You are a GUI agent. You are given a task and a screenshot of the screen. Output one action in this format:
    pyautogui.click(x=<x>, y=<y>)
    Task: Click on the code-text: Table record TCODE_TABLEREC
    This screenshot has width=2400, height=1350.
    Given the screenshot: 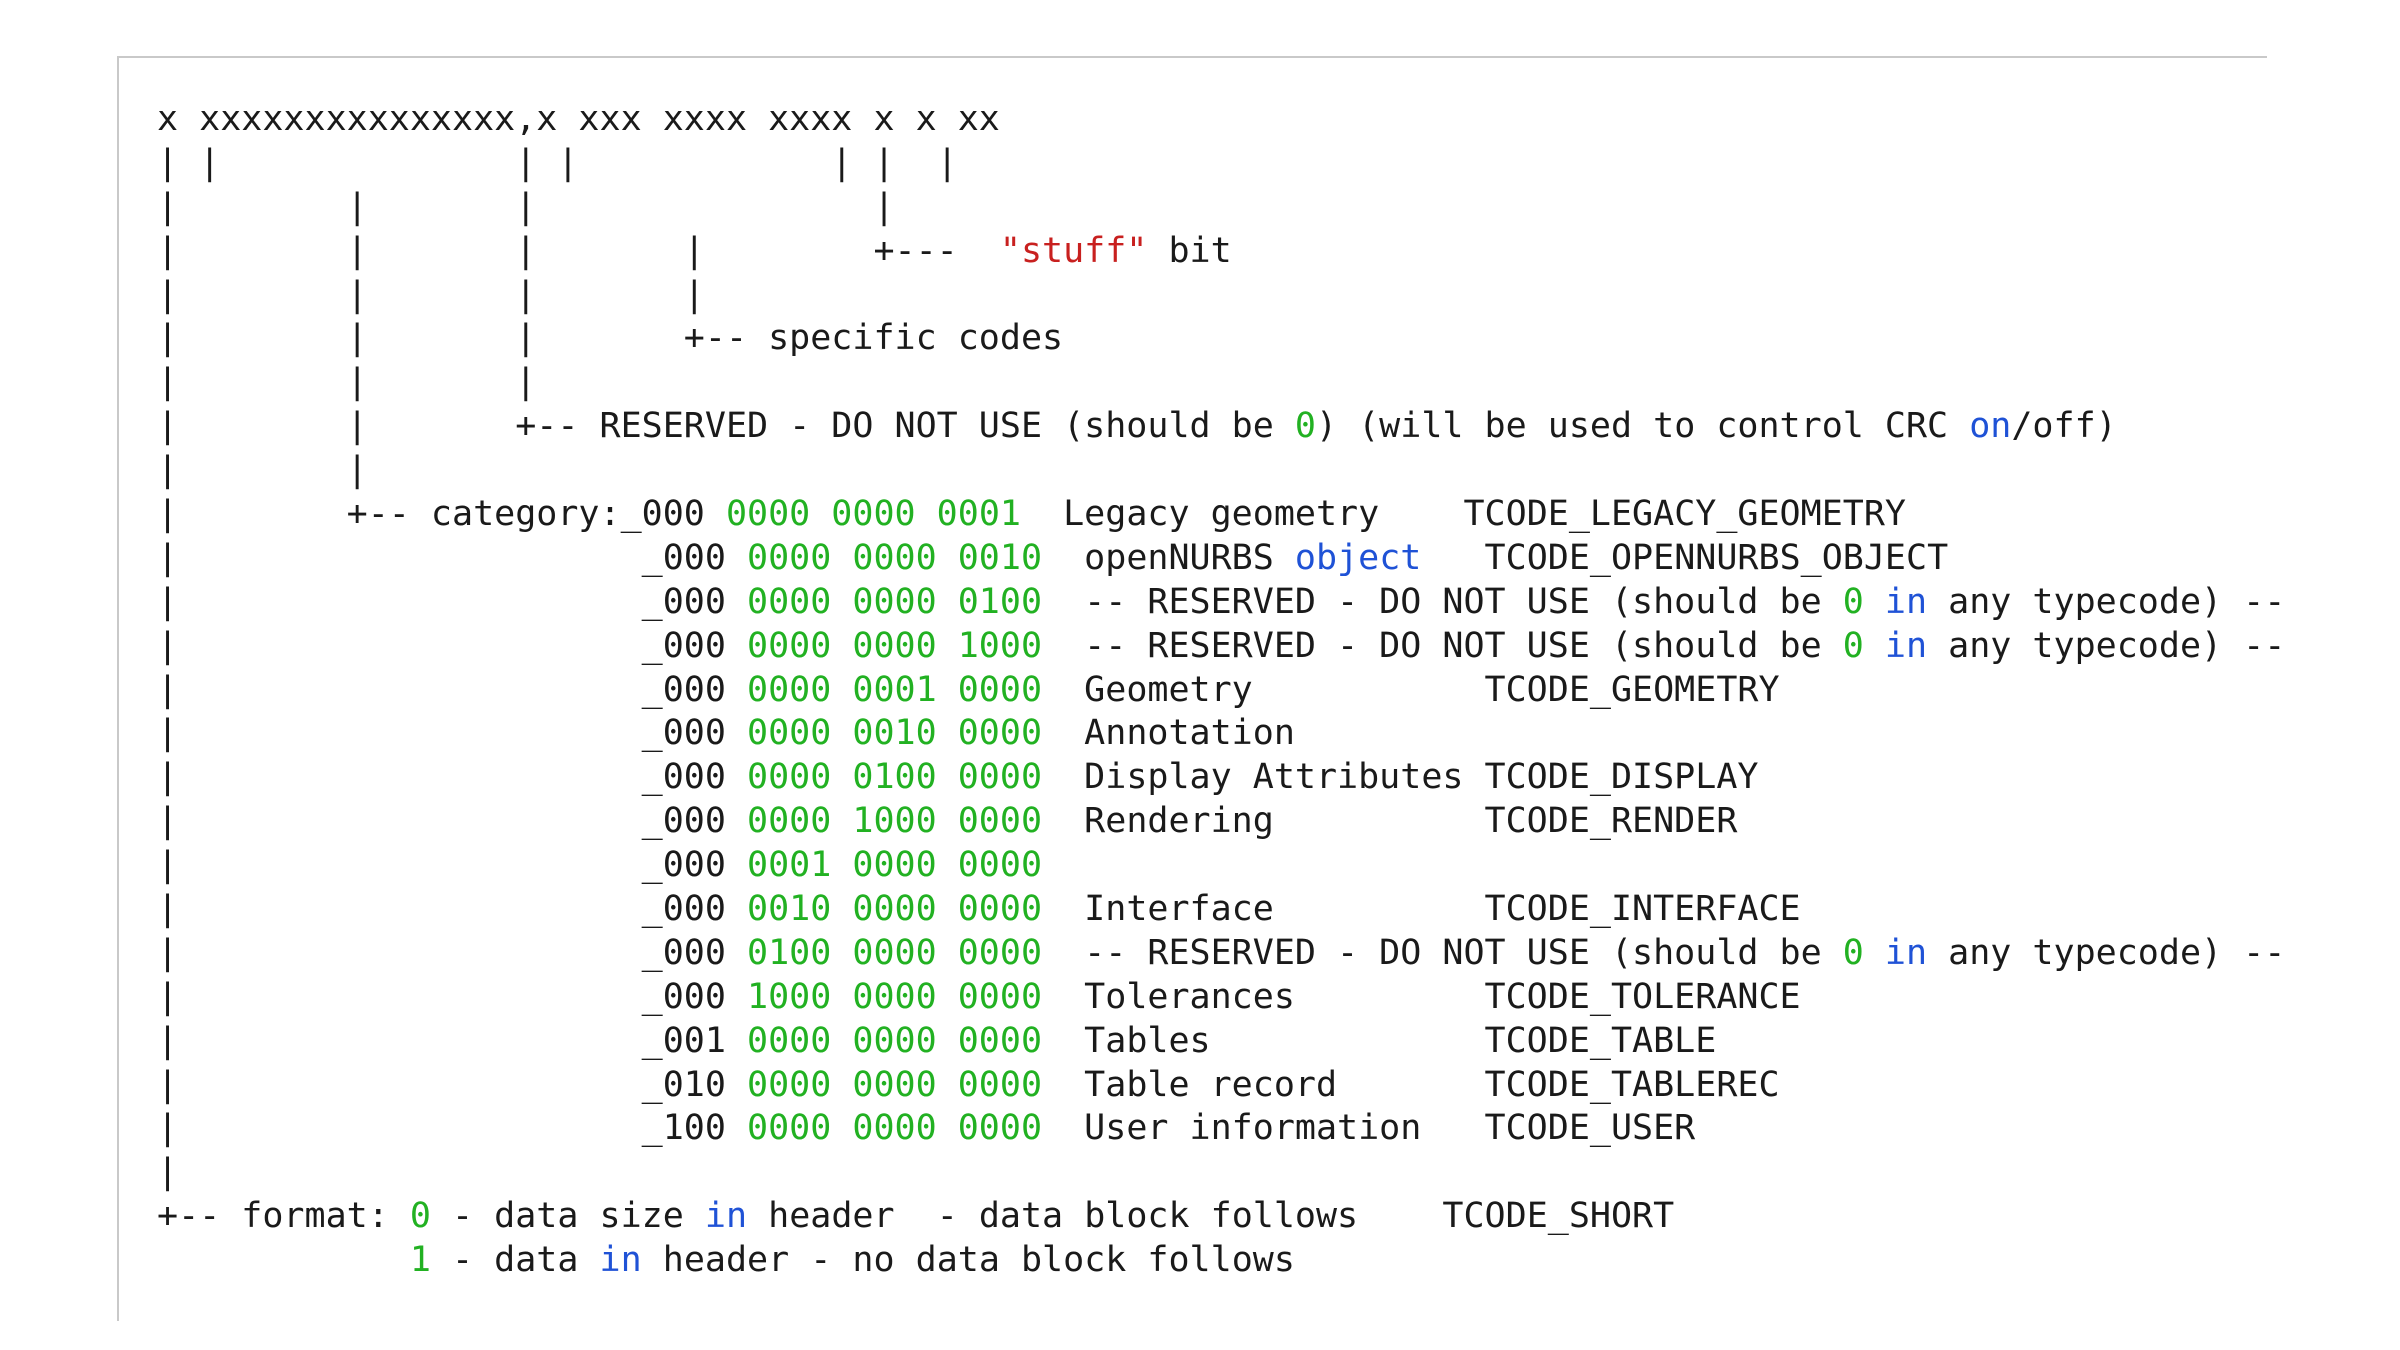 What is the action you would take?
    pyautogui.click(x=1411, y=1084)
    